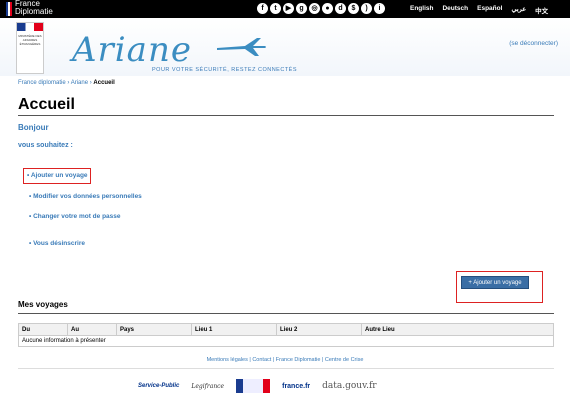  What do you see at coordinates (366, 8) in the screenshot?
I see `rss-icon: )` at bounding box center [366, 8].